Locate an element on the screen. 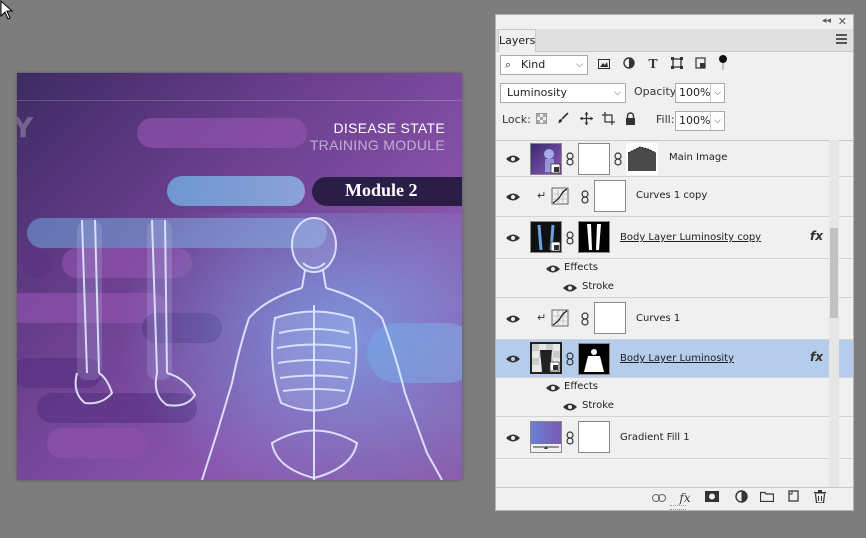 Image resolution: width=866 pixels, height=538 pixels. layer-row-main-image: Main Image is located at coordinates (674, 159).